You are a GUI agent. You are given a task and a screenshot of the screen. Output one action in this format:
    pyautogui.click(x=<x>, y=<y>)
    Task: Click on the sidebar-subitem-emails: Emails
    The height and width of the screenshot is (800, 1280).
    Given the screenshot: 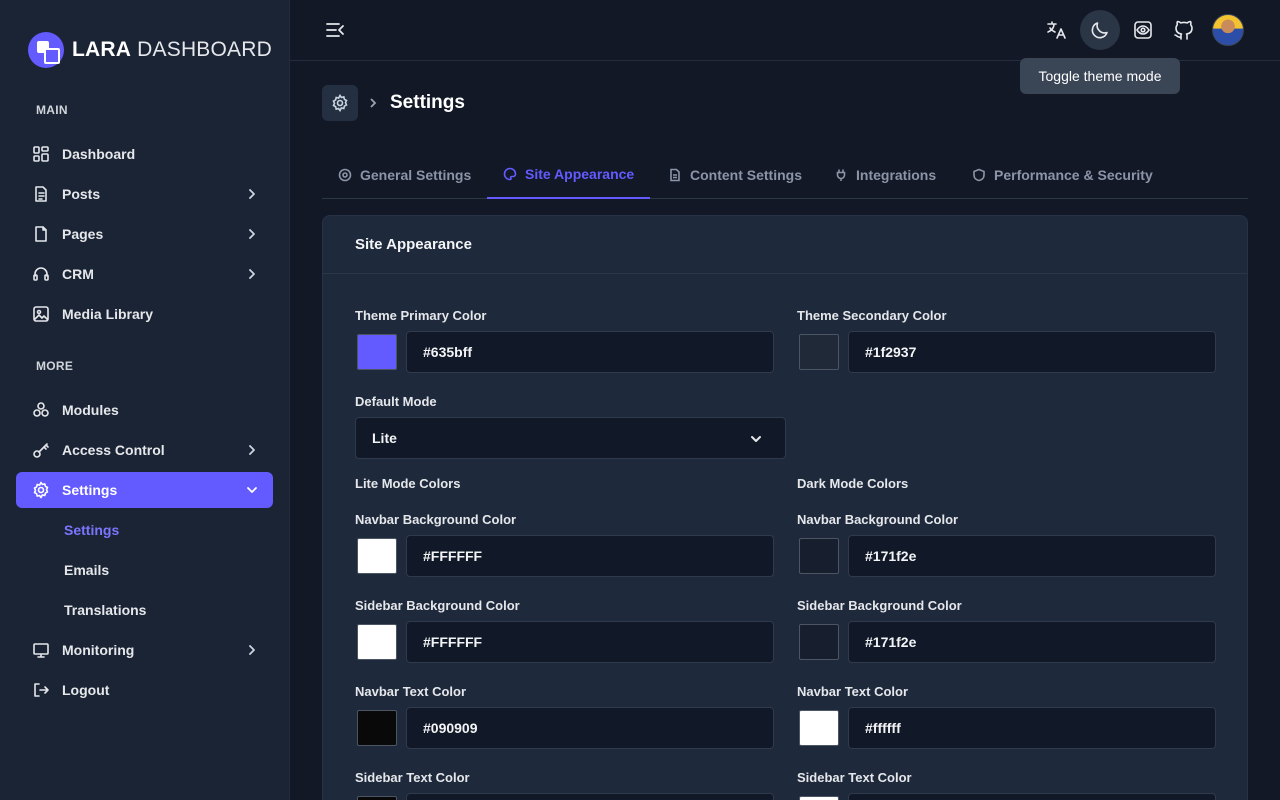 What is the action you would take?
    pyautogui.click(x=86, y=570)
    